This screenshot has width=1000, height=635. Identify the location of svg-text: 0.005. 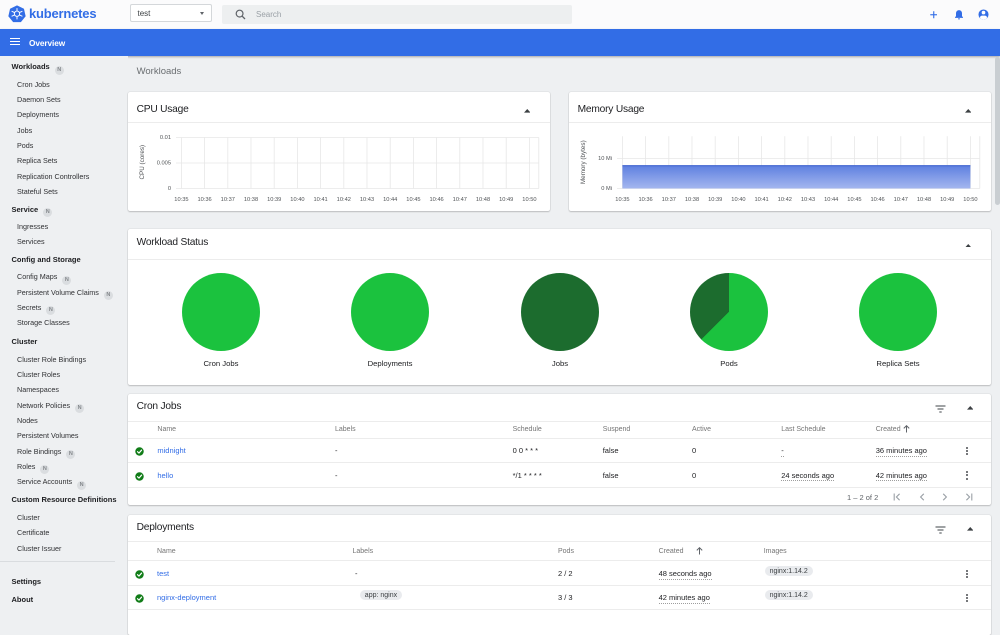
(164, 164).